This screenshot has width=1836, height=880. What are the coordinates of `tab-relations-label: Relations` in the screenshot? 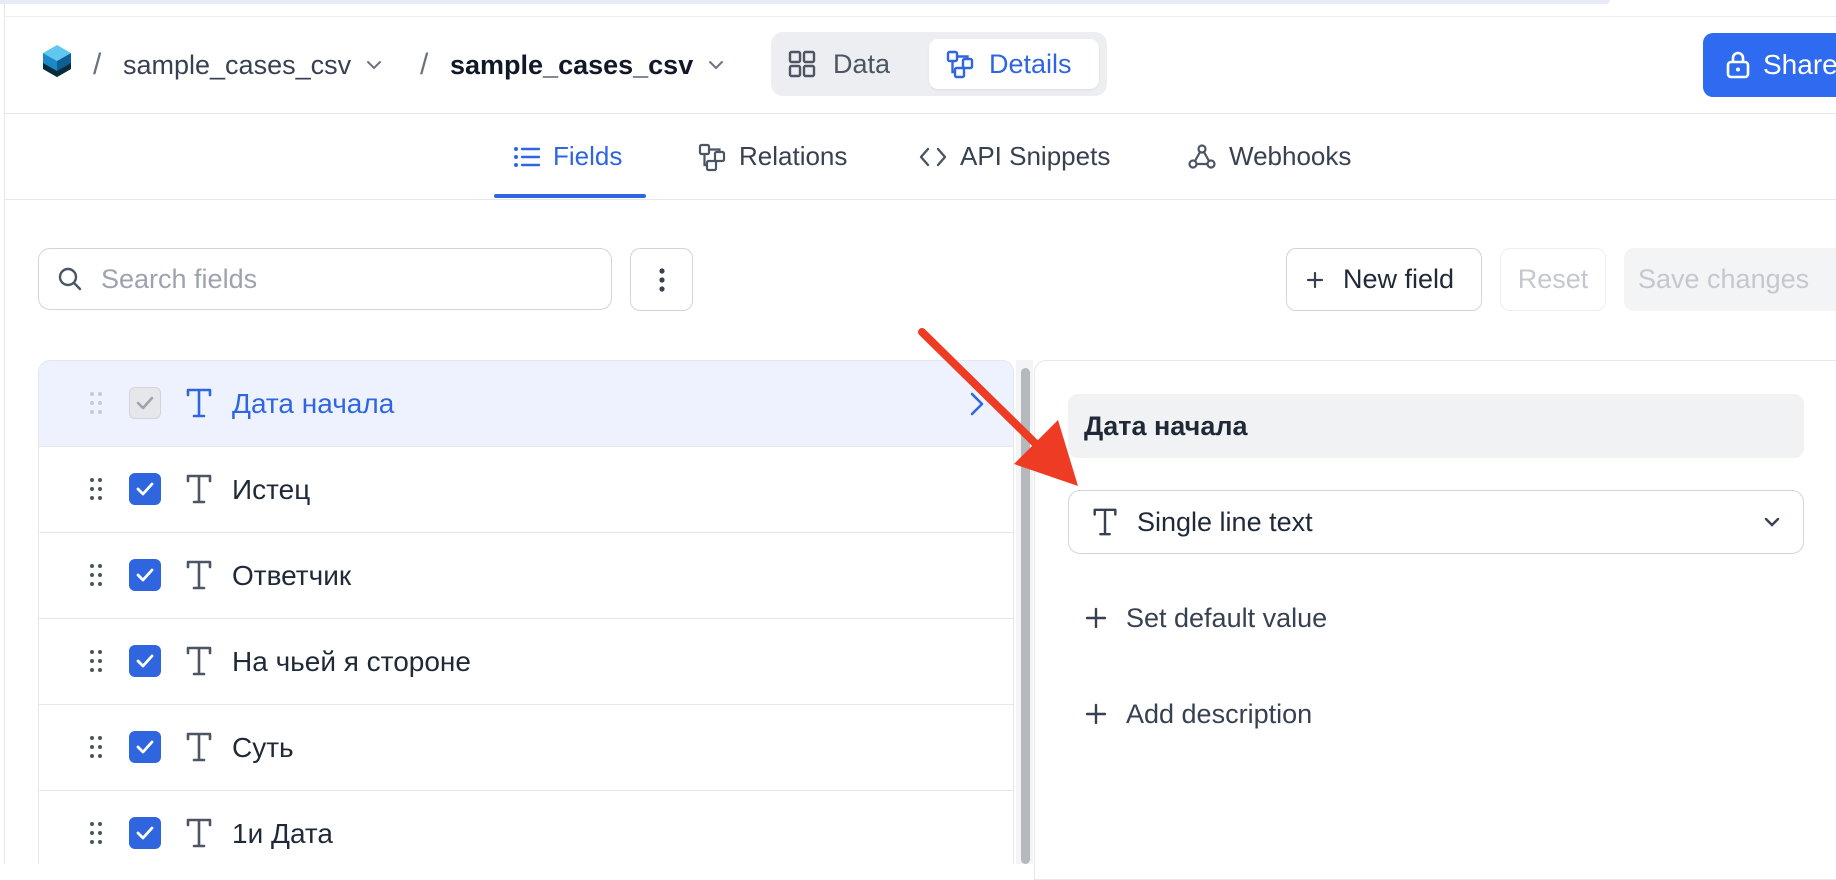 It's located at (793, 156).